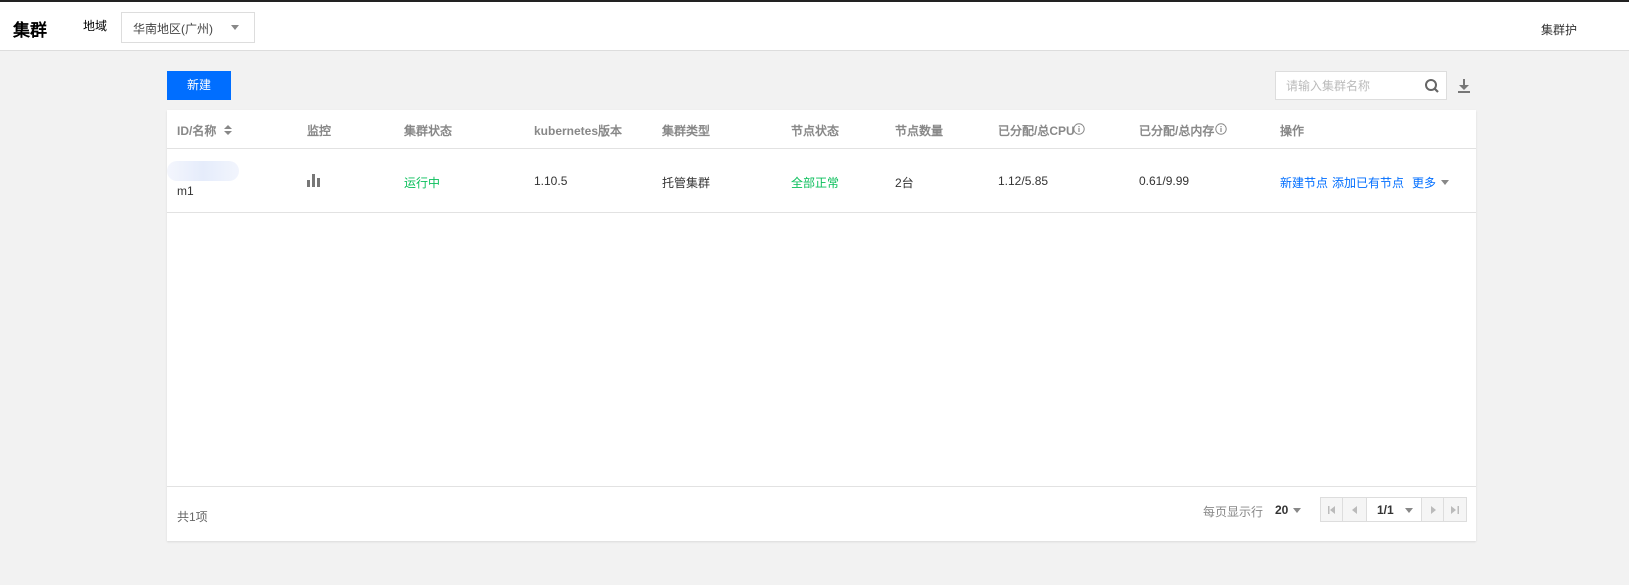 The width and height of the screenshot is (1629, 585). What do you see at coordinates (422, 183) in the screenshot?
I see `cluster-status: 运行中` at bounding box center [422, 183].